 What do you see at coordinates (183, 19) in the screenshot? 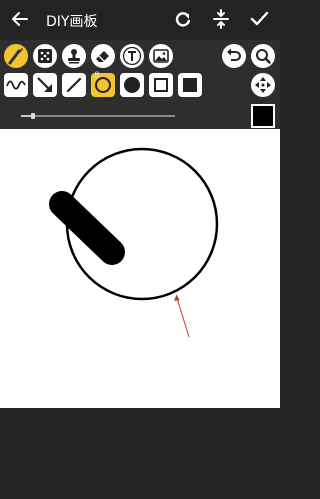
I see `refresh-icon` at bounding box center [183, 19].